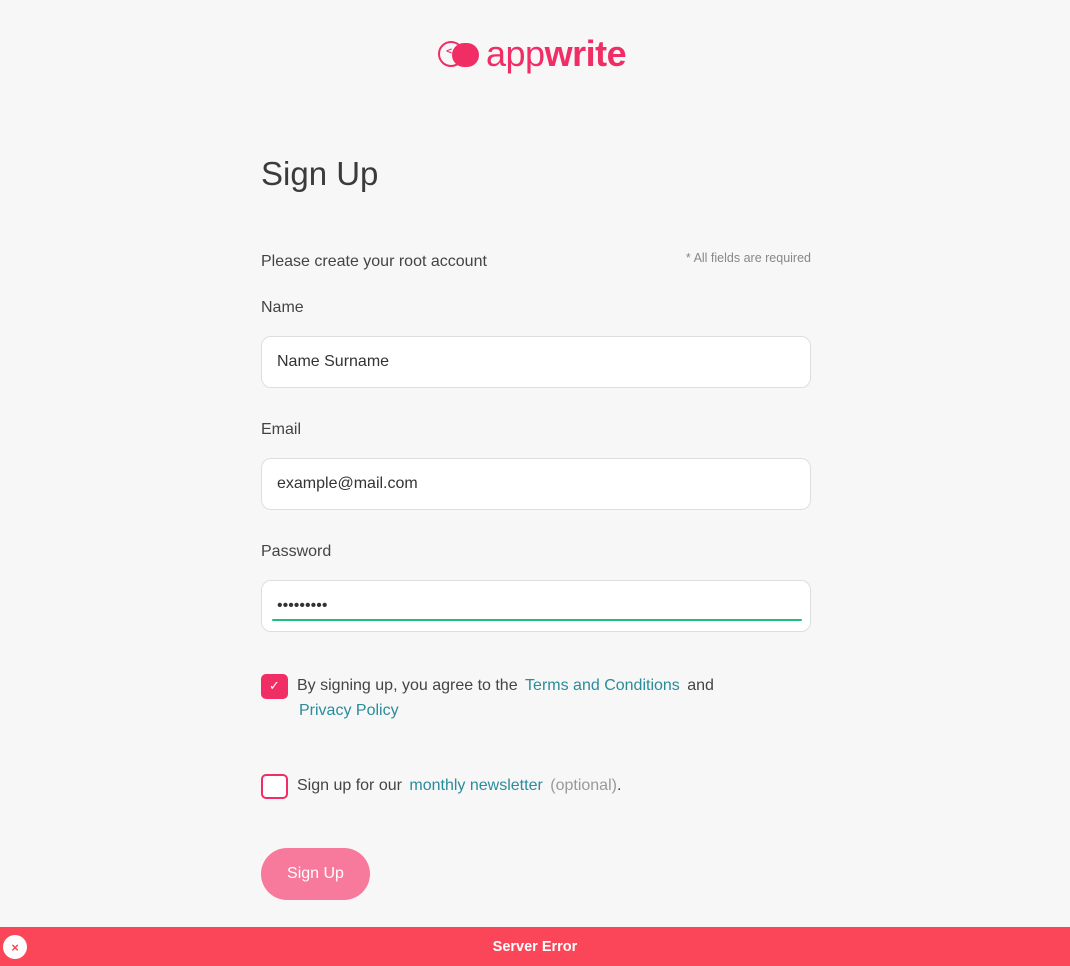 This screenshot has width=1070, height=966. I want to click on intro-text: Please create your root account, so click(374, 261).